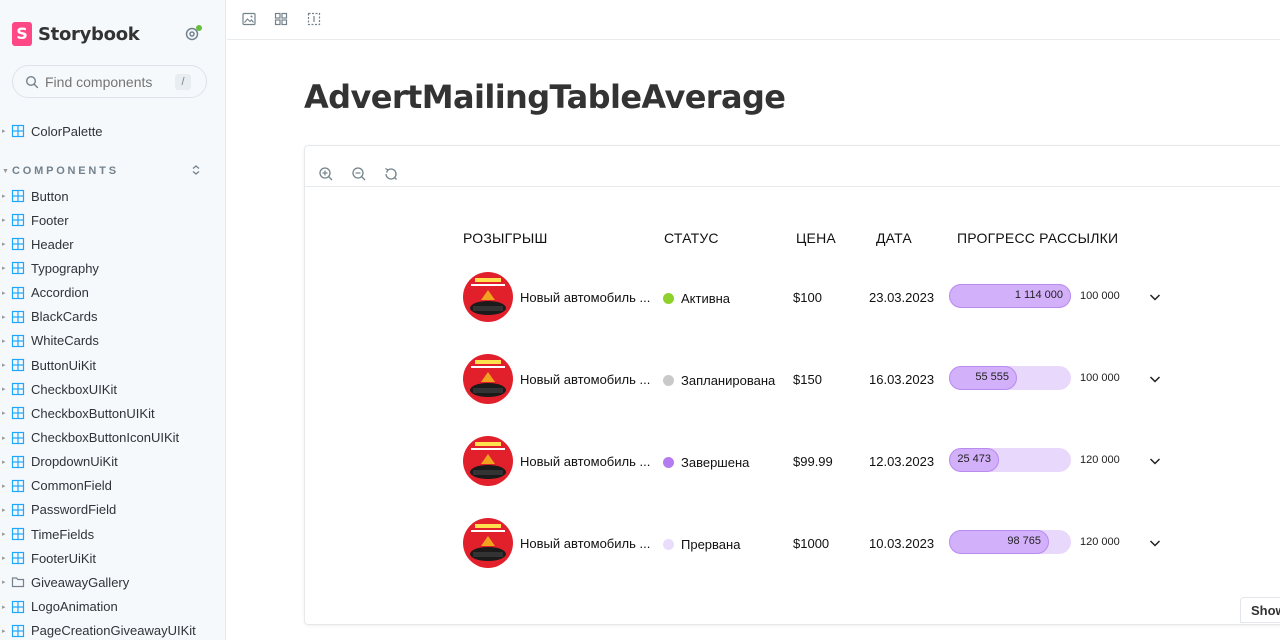  What do you see at coordinates (67, 131) in the screenshot?
I see `sidebar-item-label: ColorPalette` at bounding box center [67, 131].